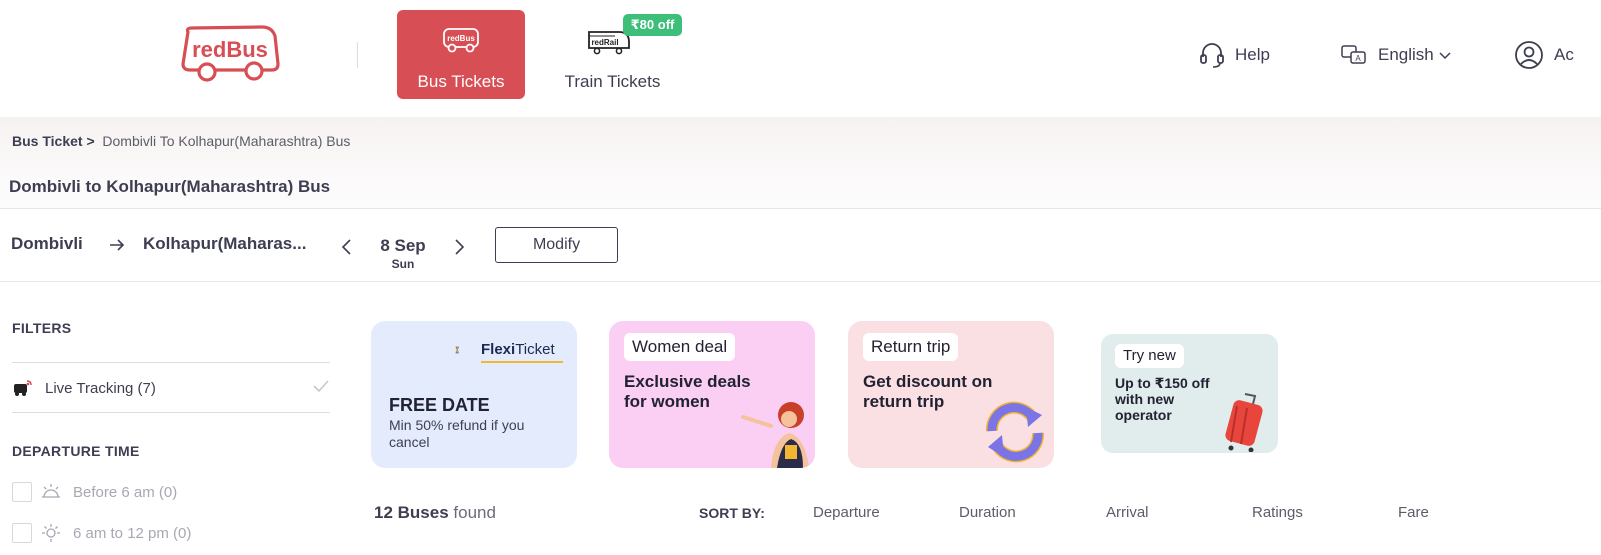  What do you see at coordinates (51, 491) in the screenshot?
I see `sunrise-icon` at bounding box center [51, 491].